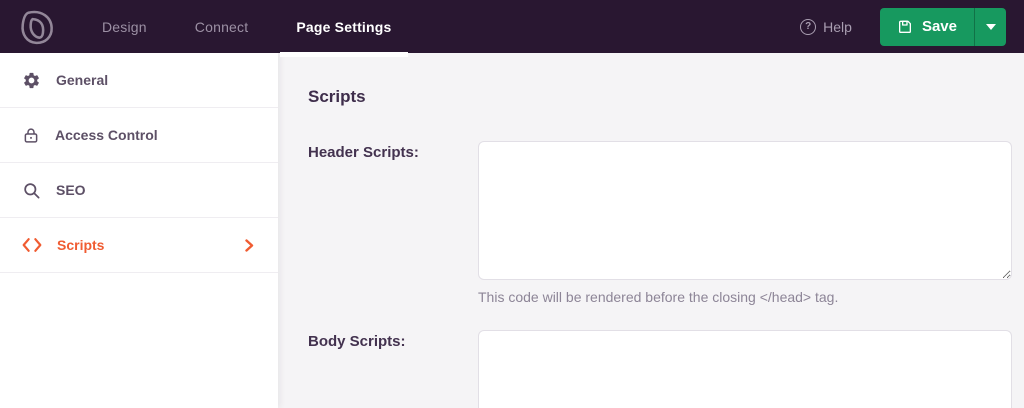 The height and width of the screenshot is (408, 1024). What do you see at coordinates (139, 245) in the screenshot?
I see `sidebar-item-scripts: Scripts` at bounding box center [139, 245].